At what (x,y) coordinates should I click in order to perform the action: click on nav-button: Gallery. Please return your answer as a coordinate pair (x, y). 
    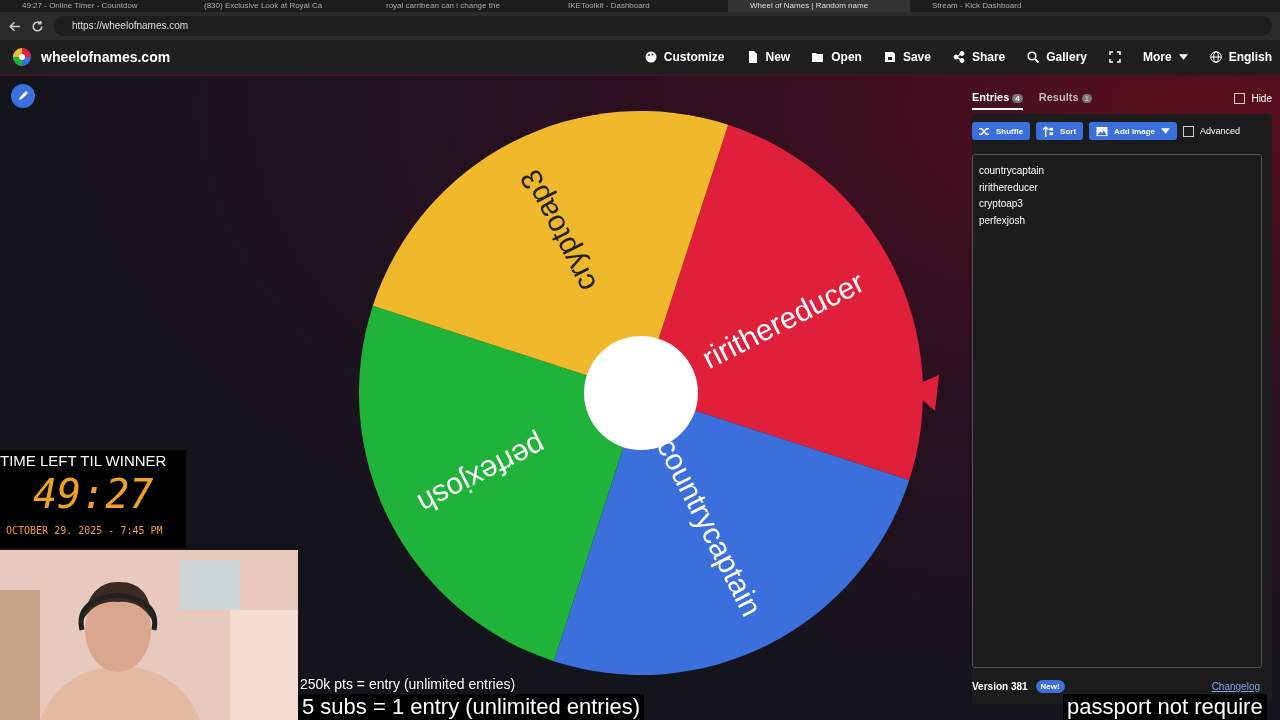
    Looking at the image, I should click on (1057, 57).